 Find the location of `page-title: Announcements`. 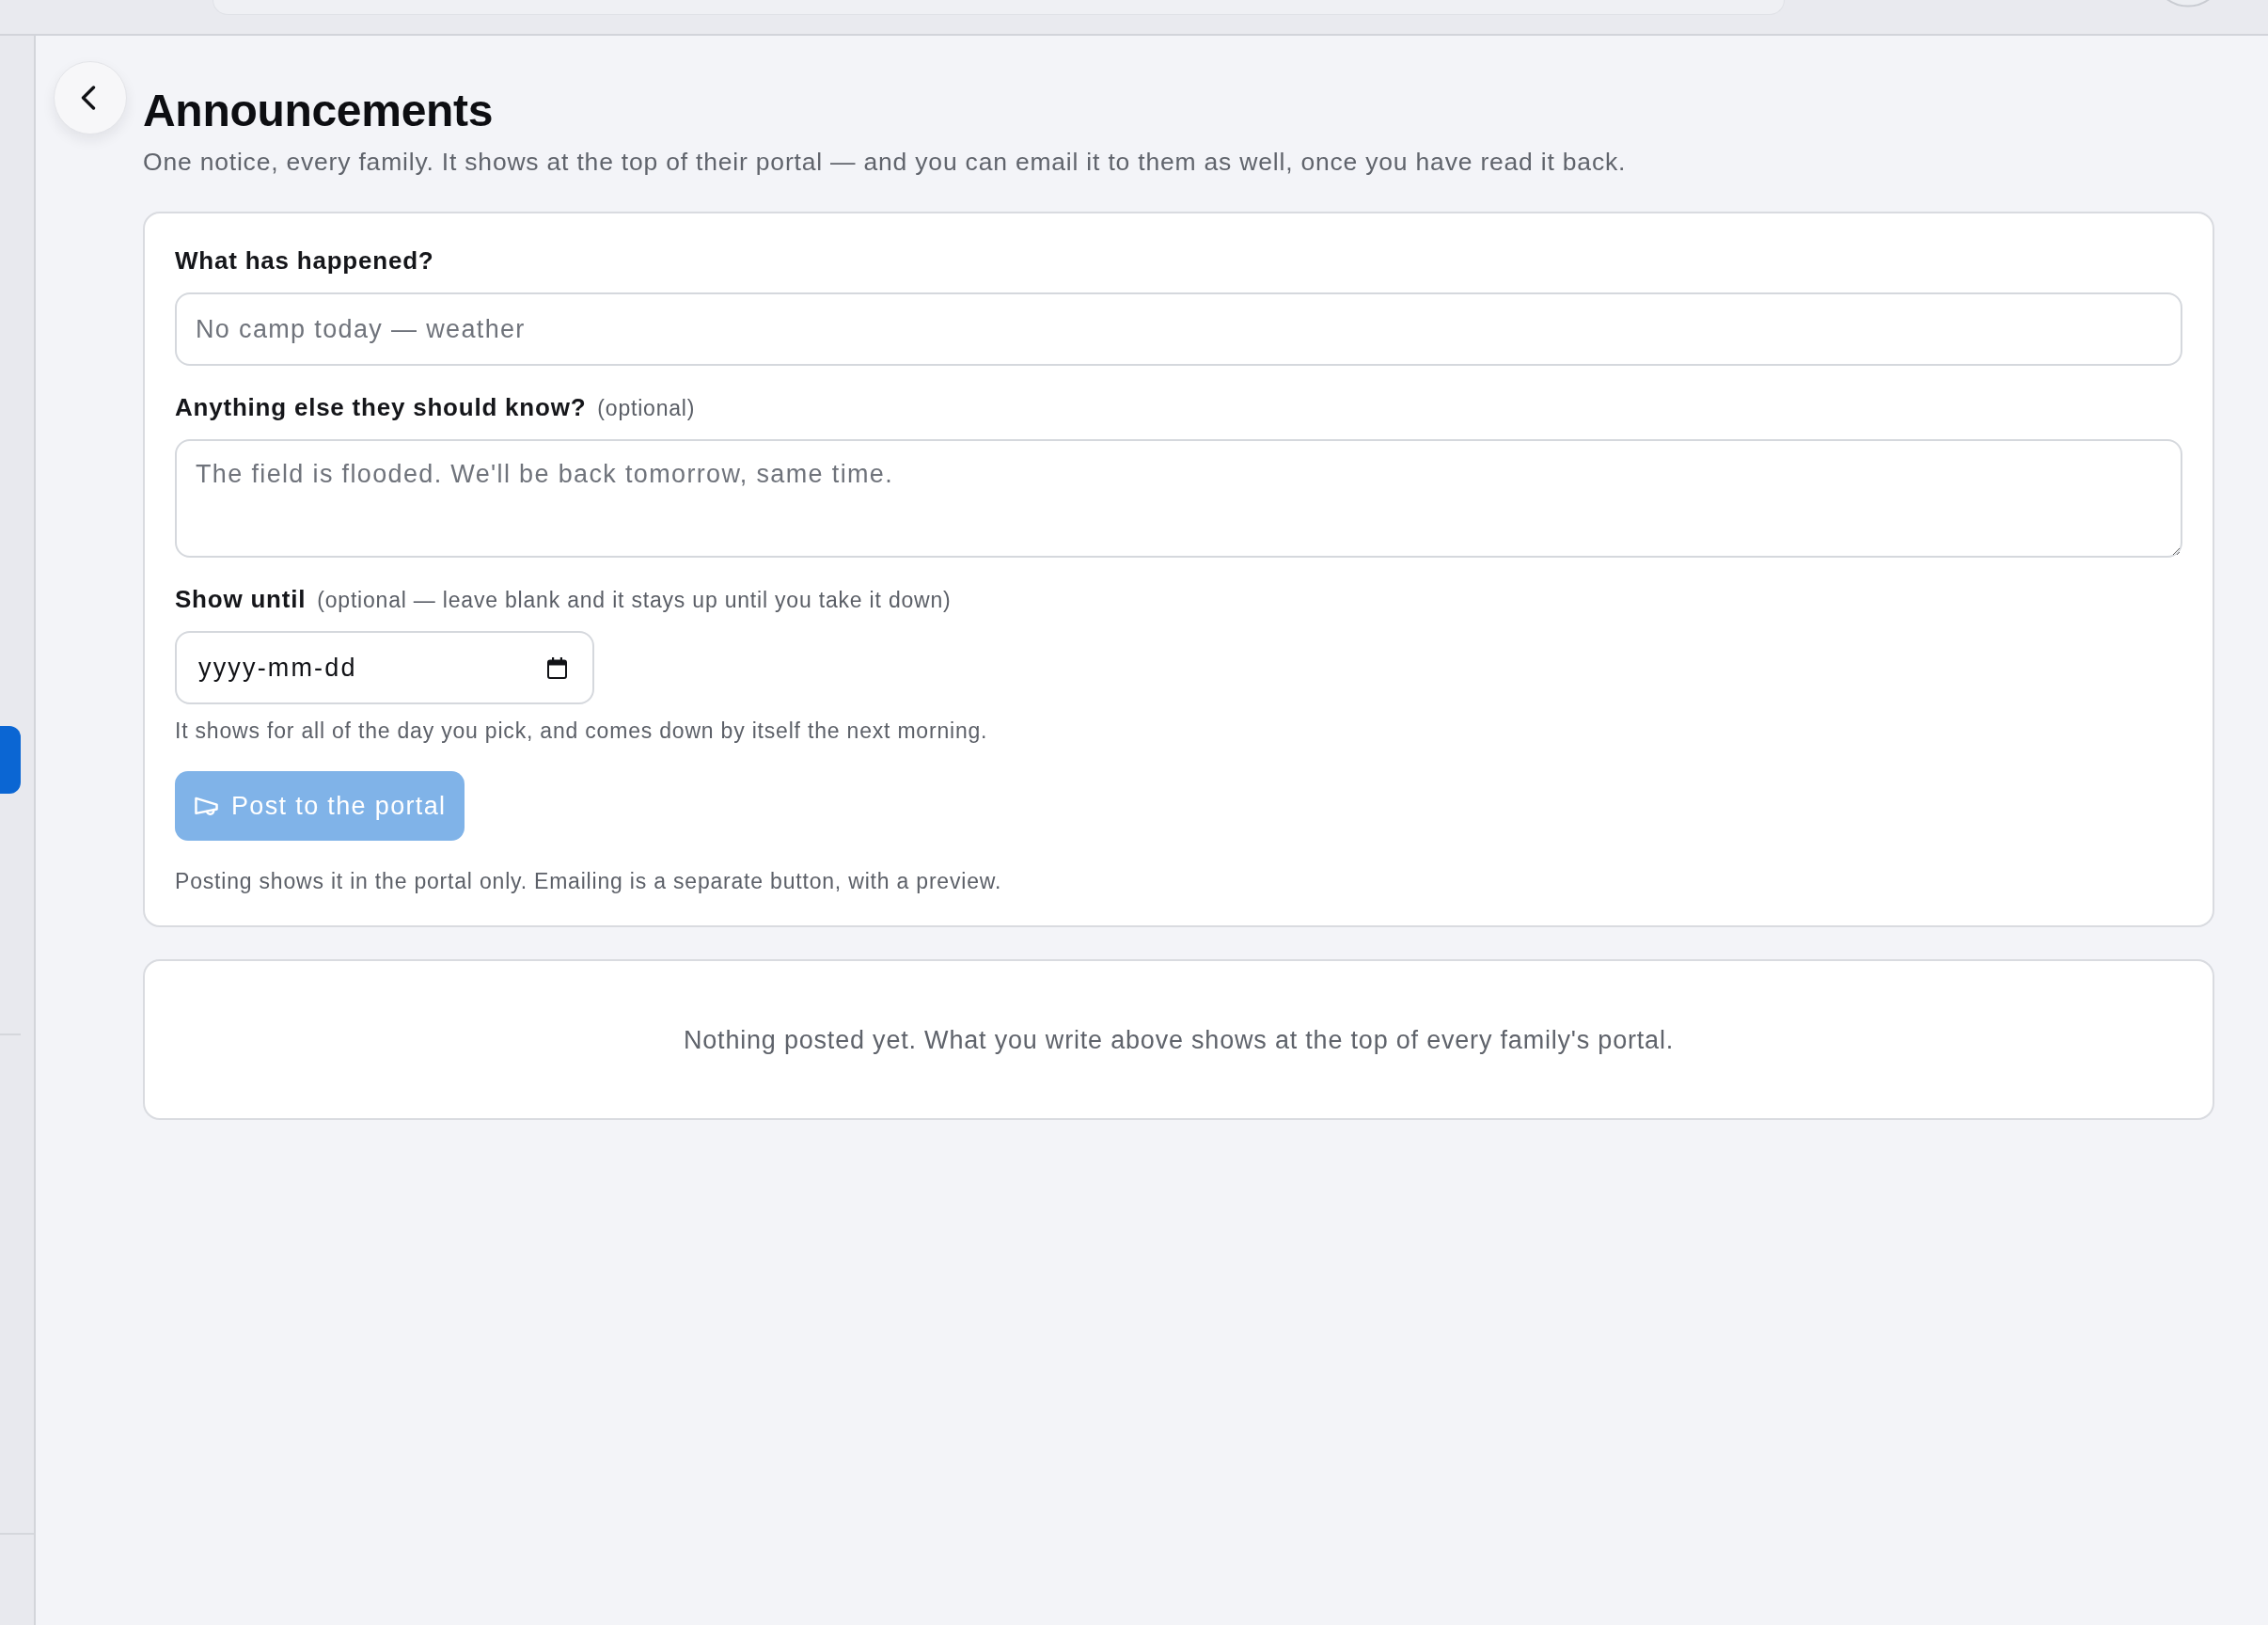

page-title: Announcements is located at coordinates (319, 111).